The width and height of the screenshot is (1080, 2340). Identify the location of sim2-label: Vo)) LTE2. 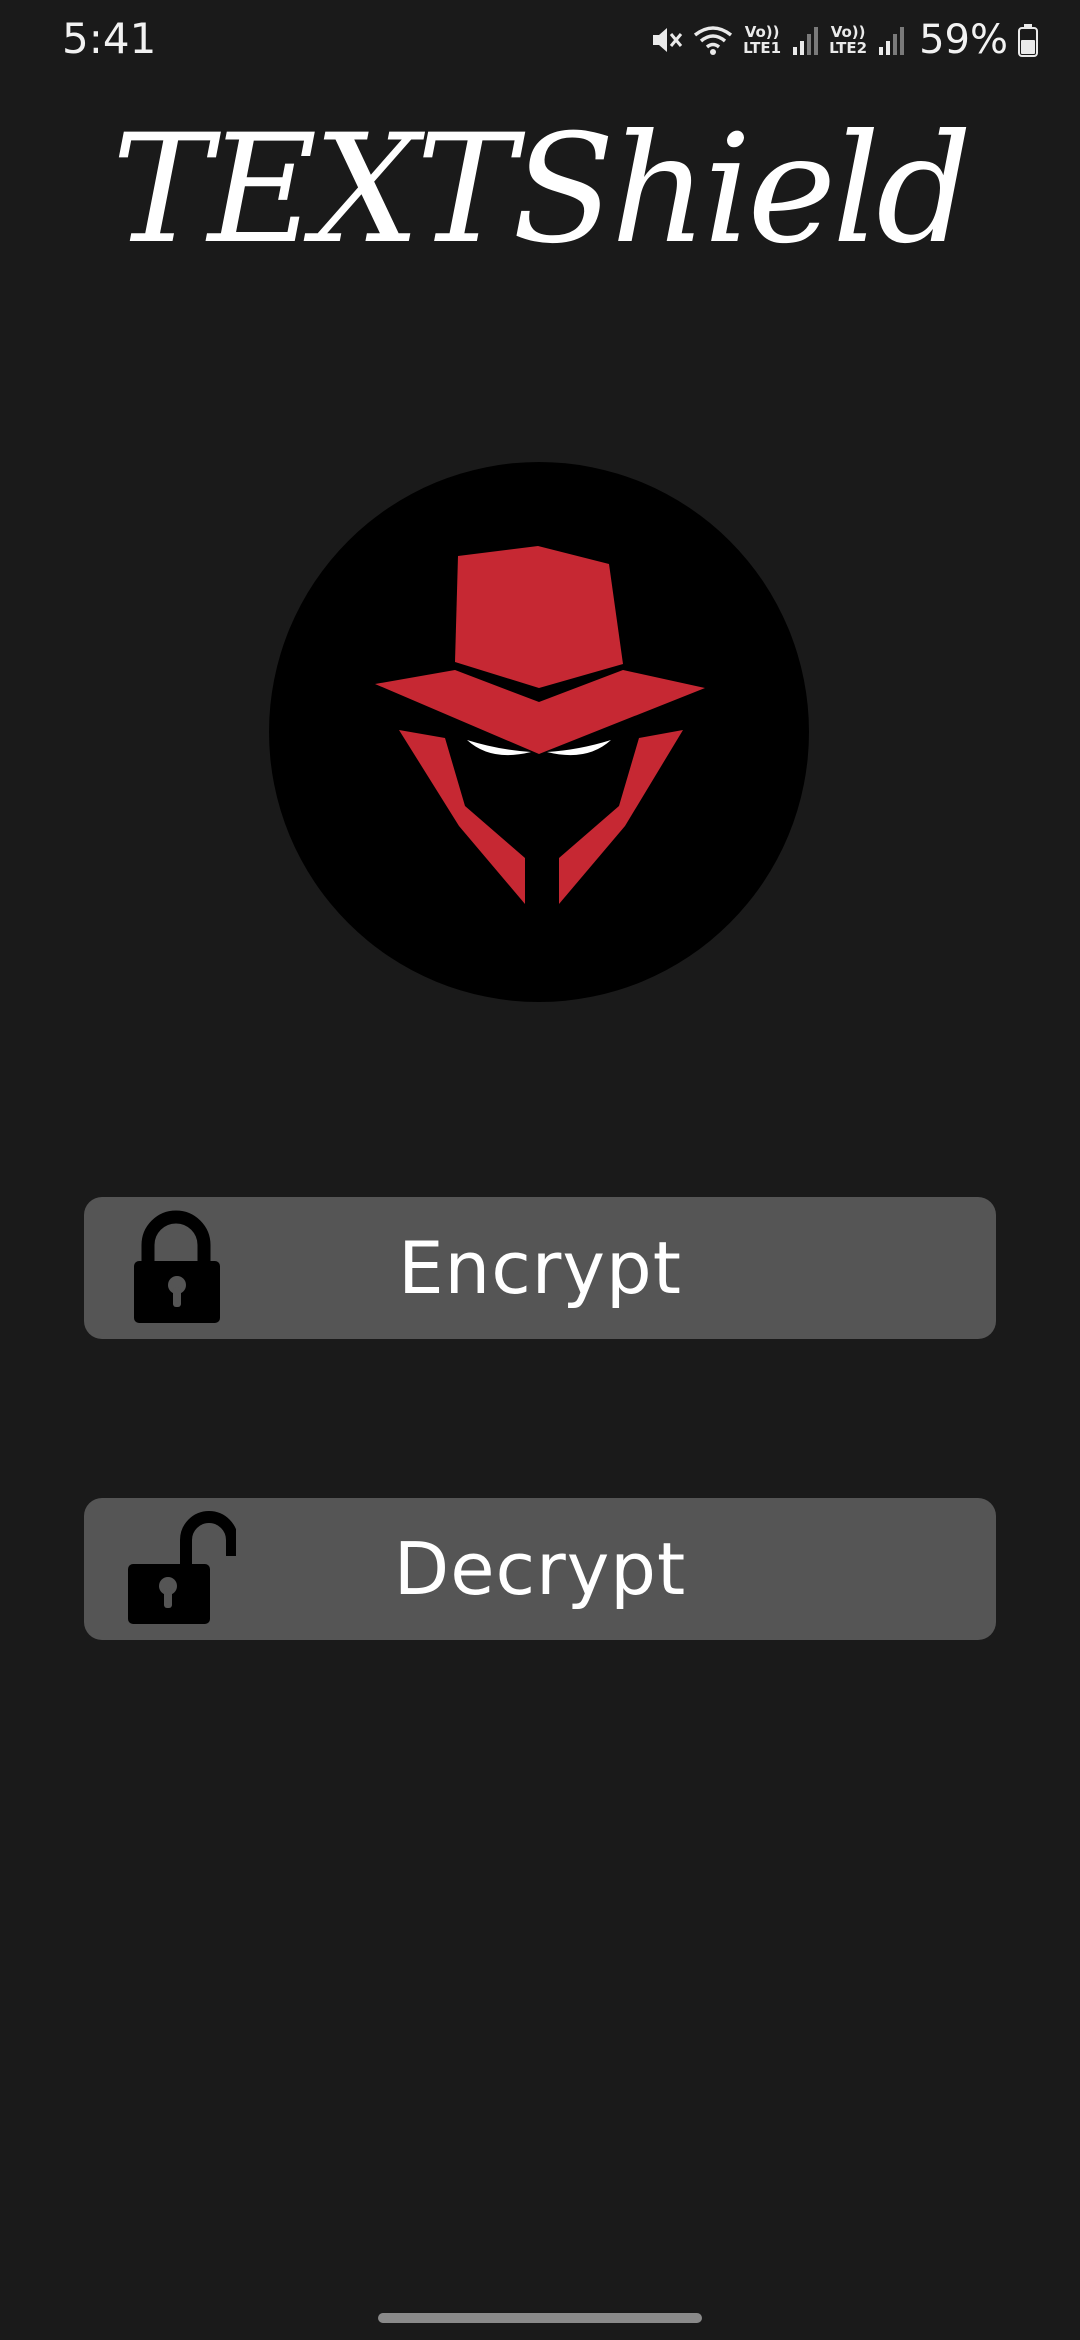
(848, 40).